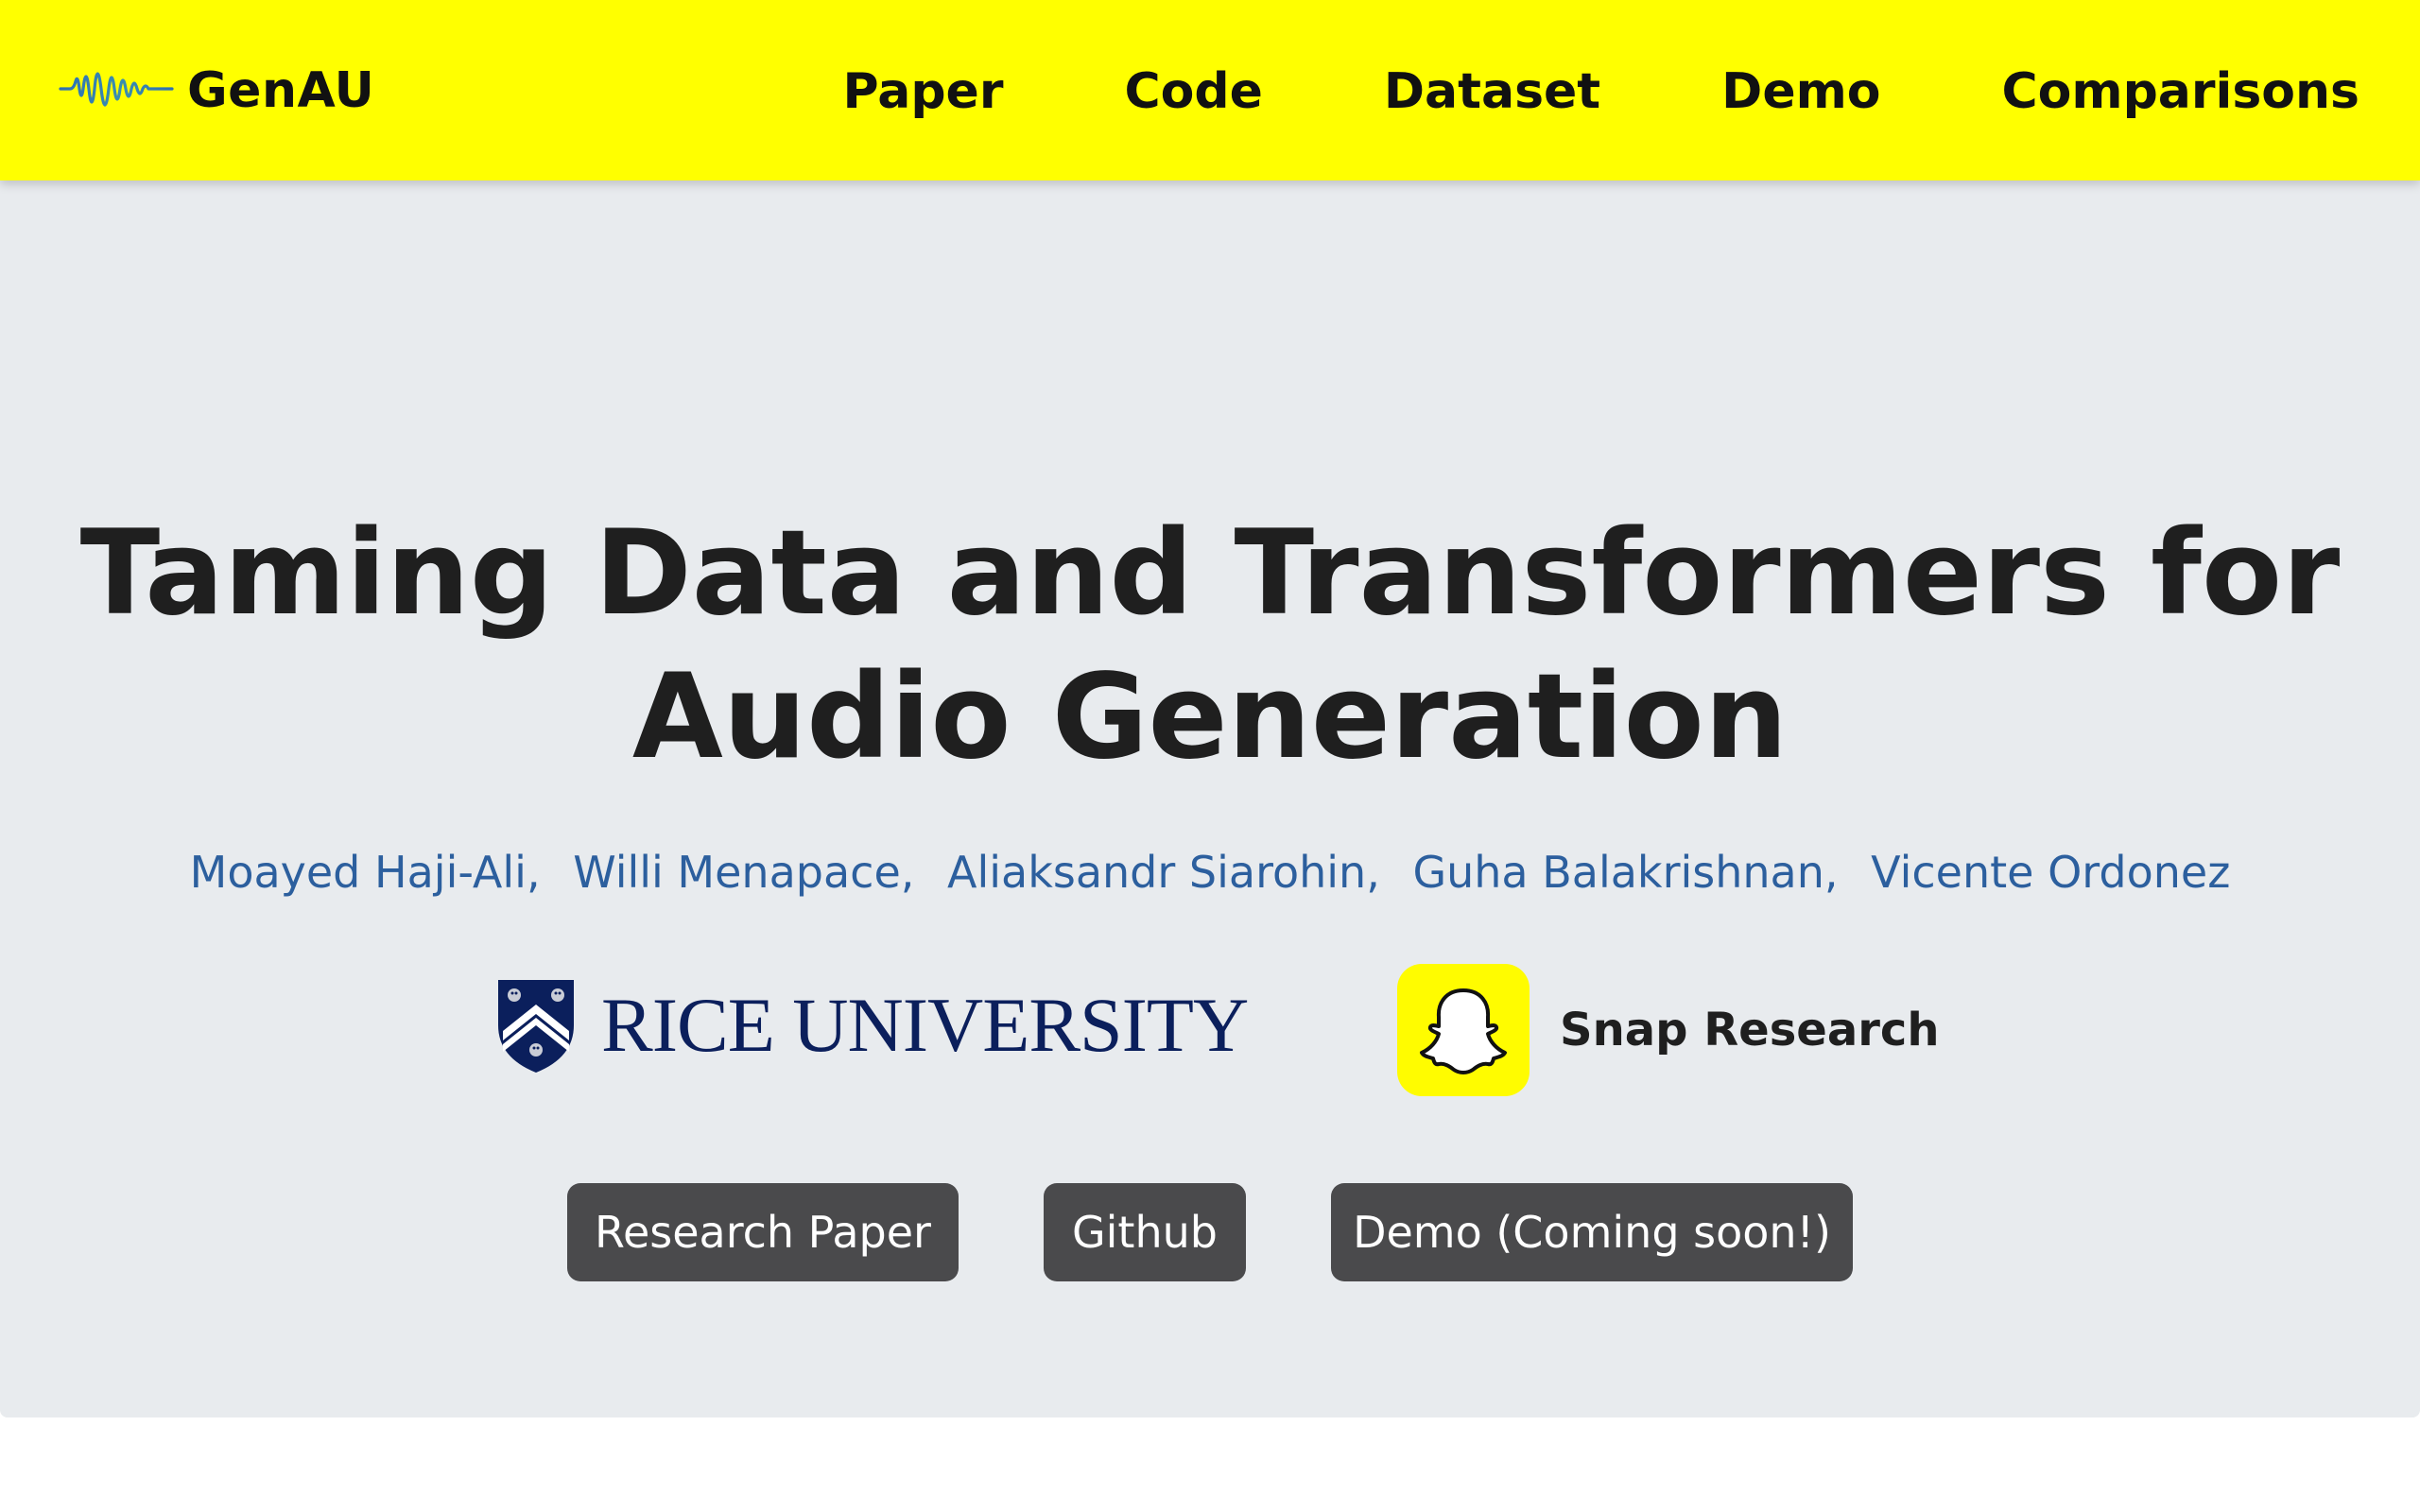  Describe the element at coordinates (2050, 872) in the screenshot. I see `author-link: Vicente Ordonez` at that location.